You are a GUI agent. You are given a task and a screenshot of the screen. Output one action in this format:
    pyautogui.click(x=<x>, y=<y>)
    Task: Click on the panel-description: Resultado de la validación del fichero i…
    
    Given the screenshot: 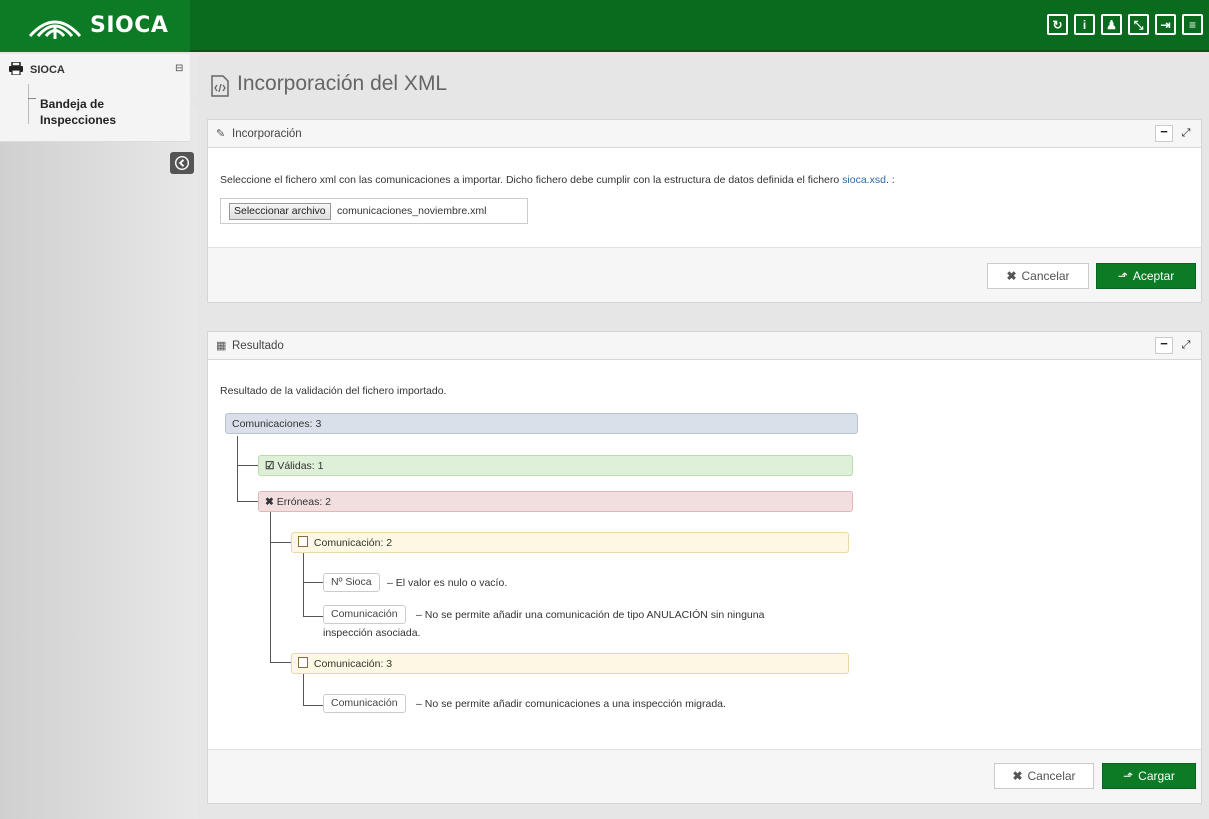 What is the action you would take?
    pyautogui.click(x=333, y=391)
    